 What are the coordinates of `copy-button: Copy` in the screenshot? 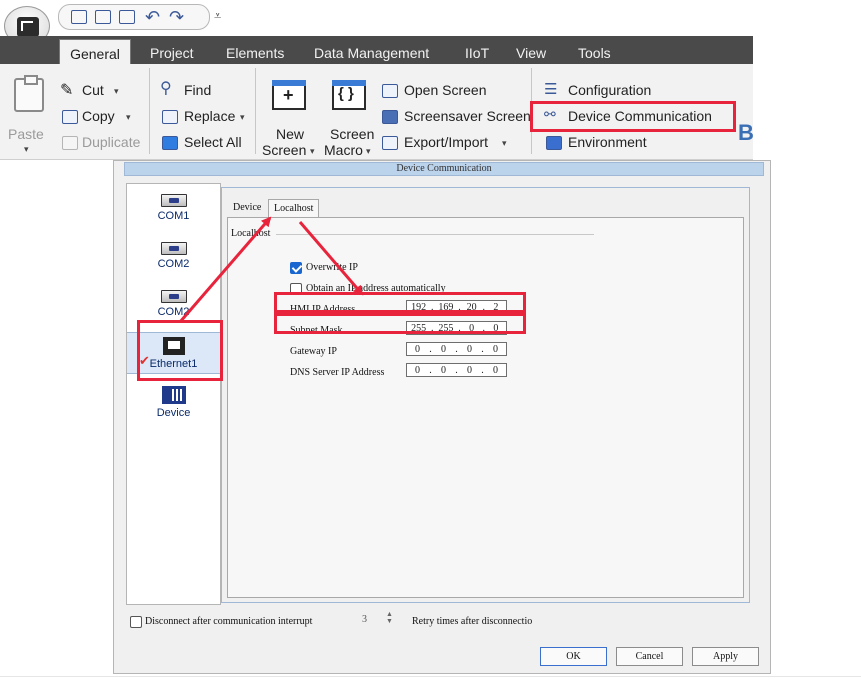 It's located at (98, 116).